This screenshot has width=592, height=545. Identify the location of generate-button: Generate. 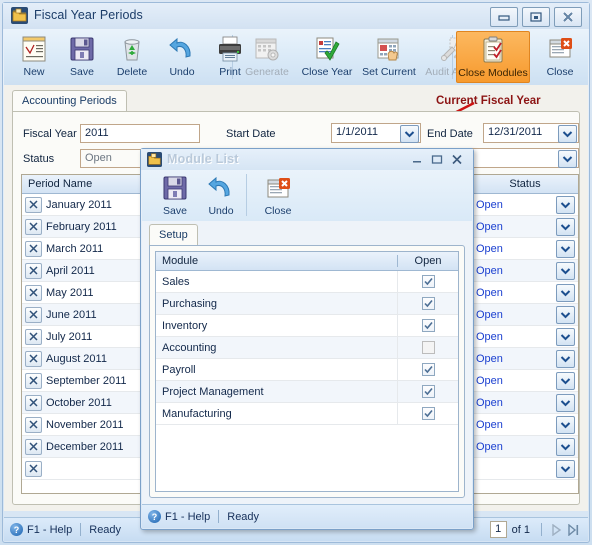
(267, 57).